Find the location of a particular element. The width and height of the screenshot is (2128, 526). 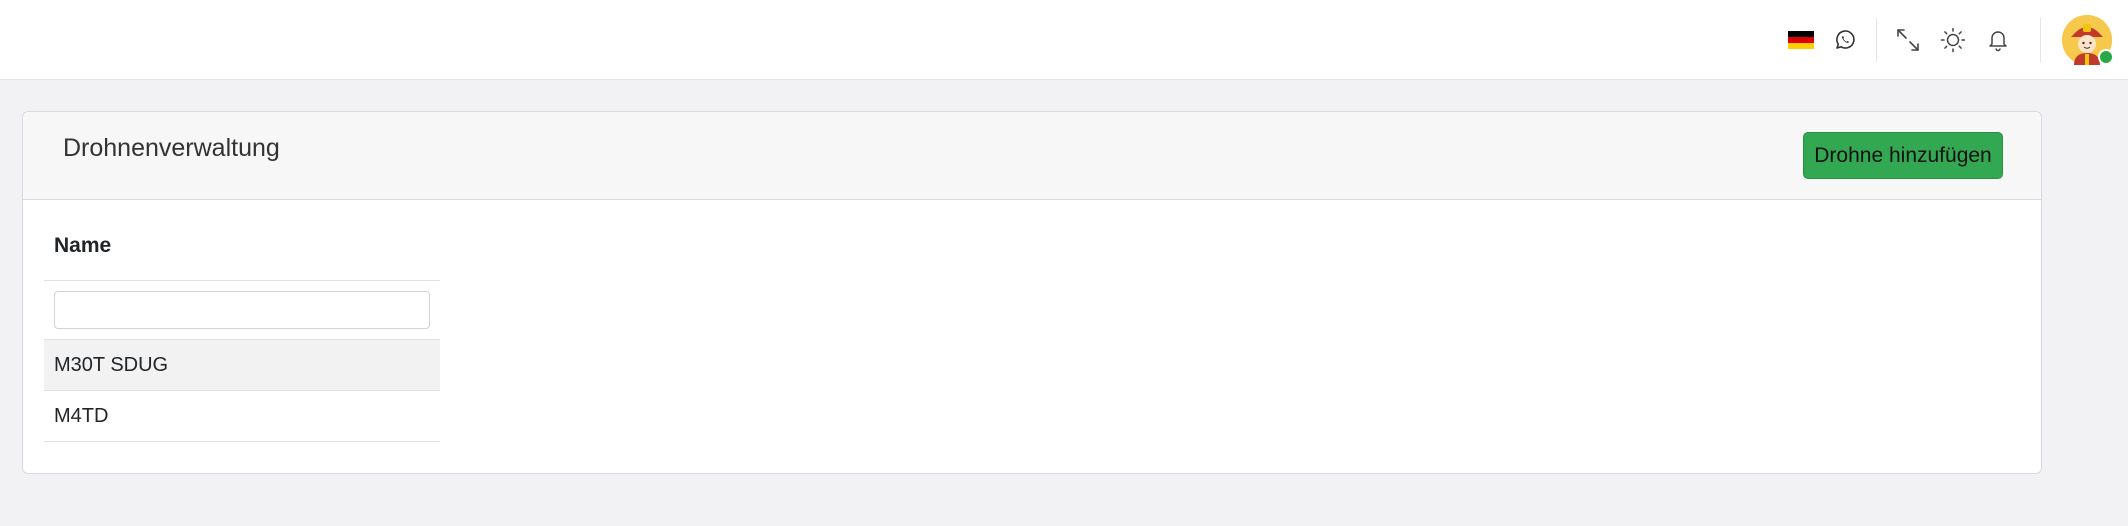

drone-name-cell: M30T SDUG is located at coordinates (111, 364).